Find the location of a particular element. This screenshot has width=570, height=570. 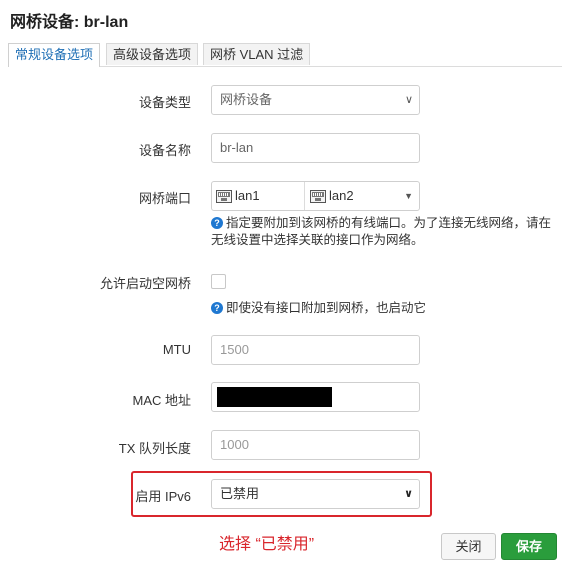

ipv6-label: 启用 IPv6 is located at coordinates (163, 496).